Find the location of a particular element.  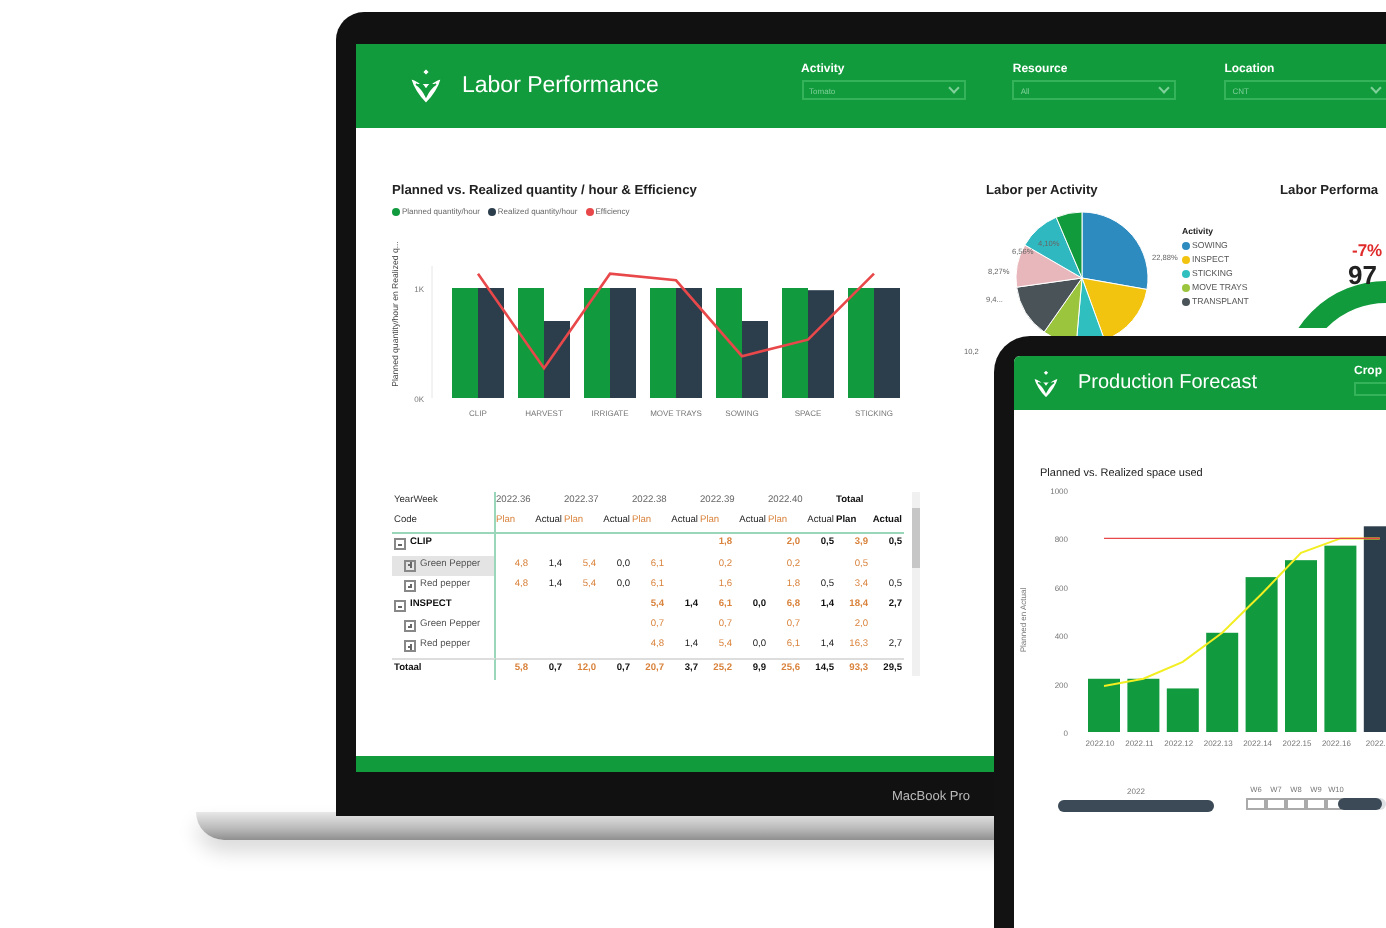

gauge-value: 97 is located at coordinates (1362, 275).